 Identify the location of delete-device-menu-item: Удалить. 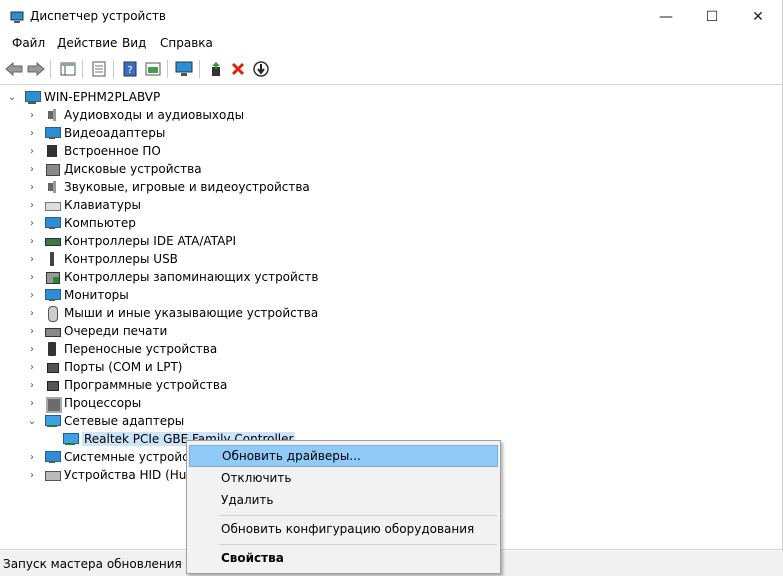
(343, 500).